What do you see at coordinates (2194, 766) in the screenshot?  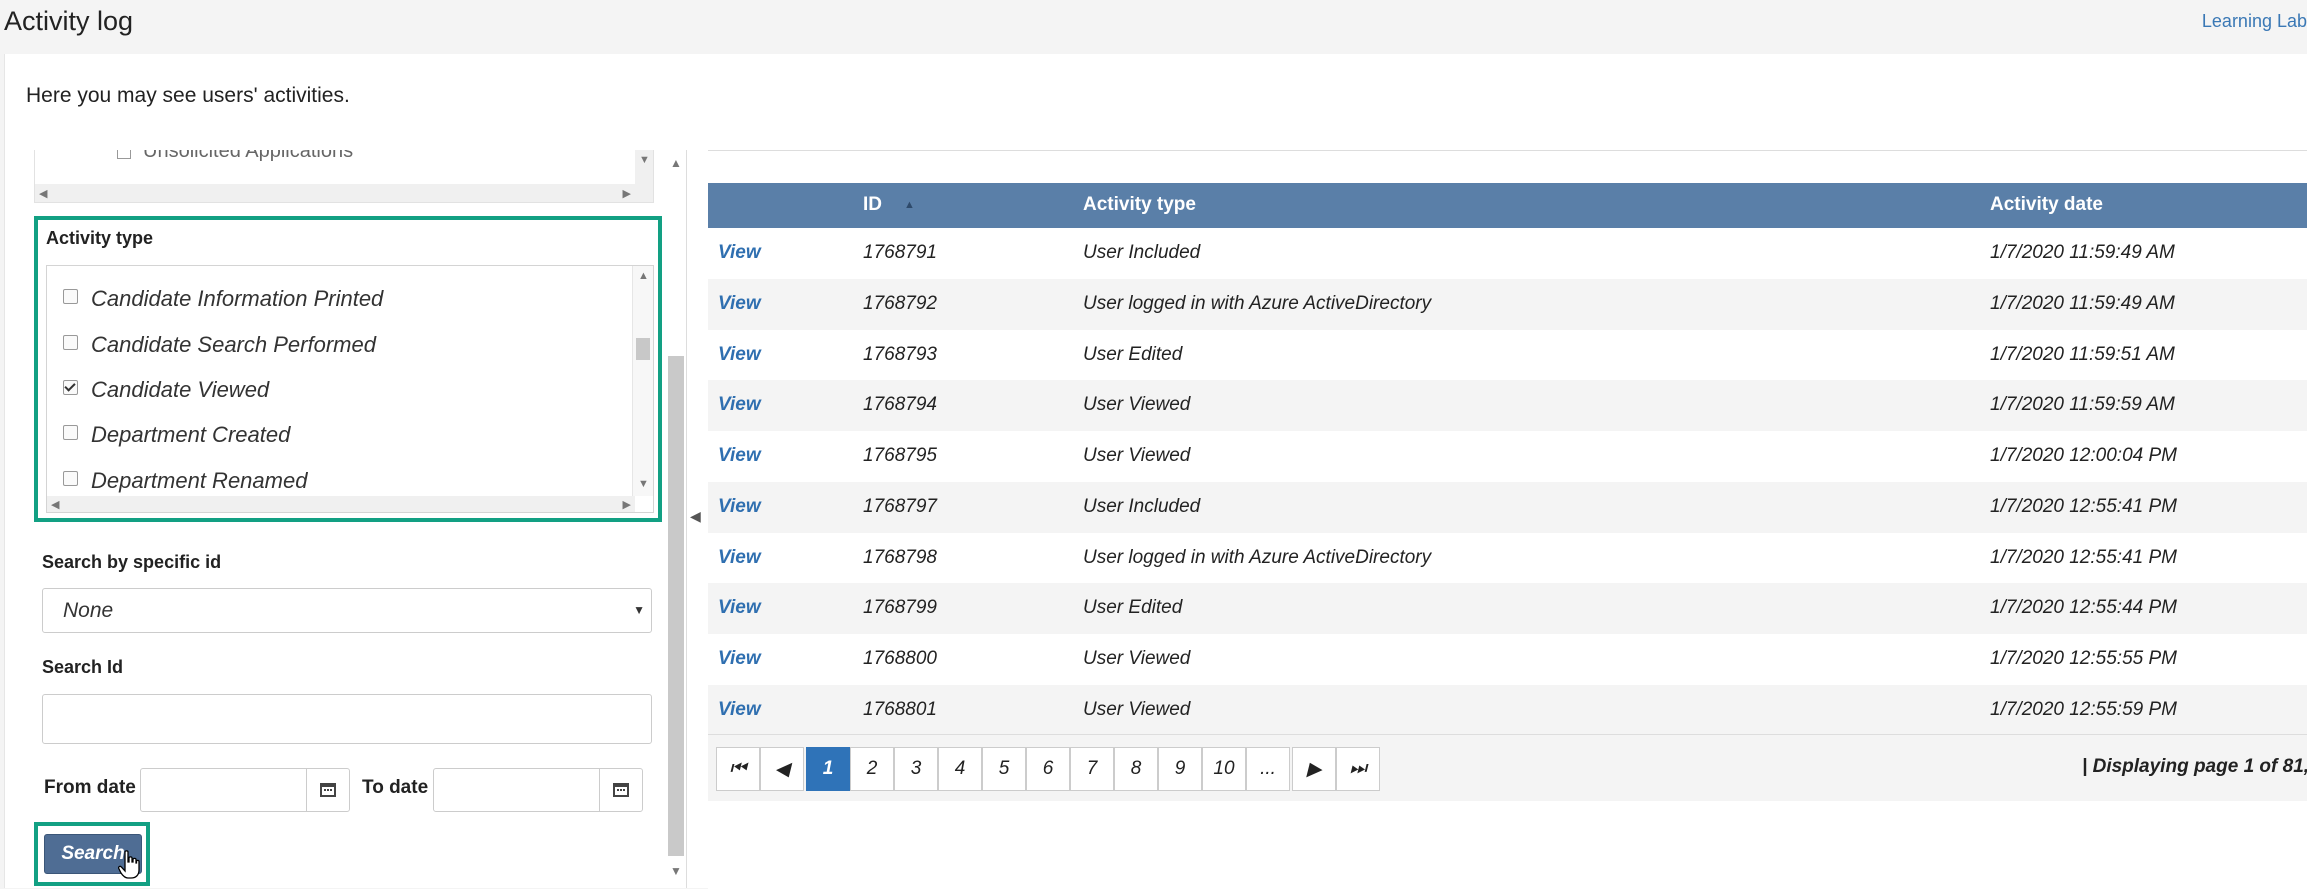 I see `pager-info: | Displaying page 1 of 81, i` at bounding box center [2194, 766].